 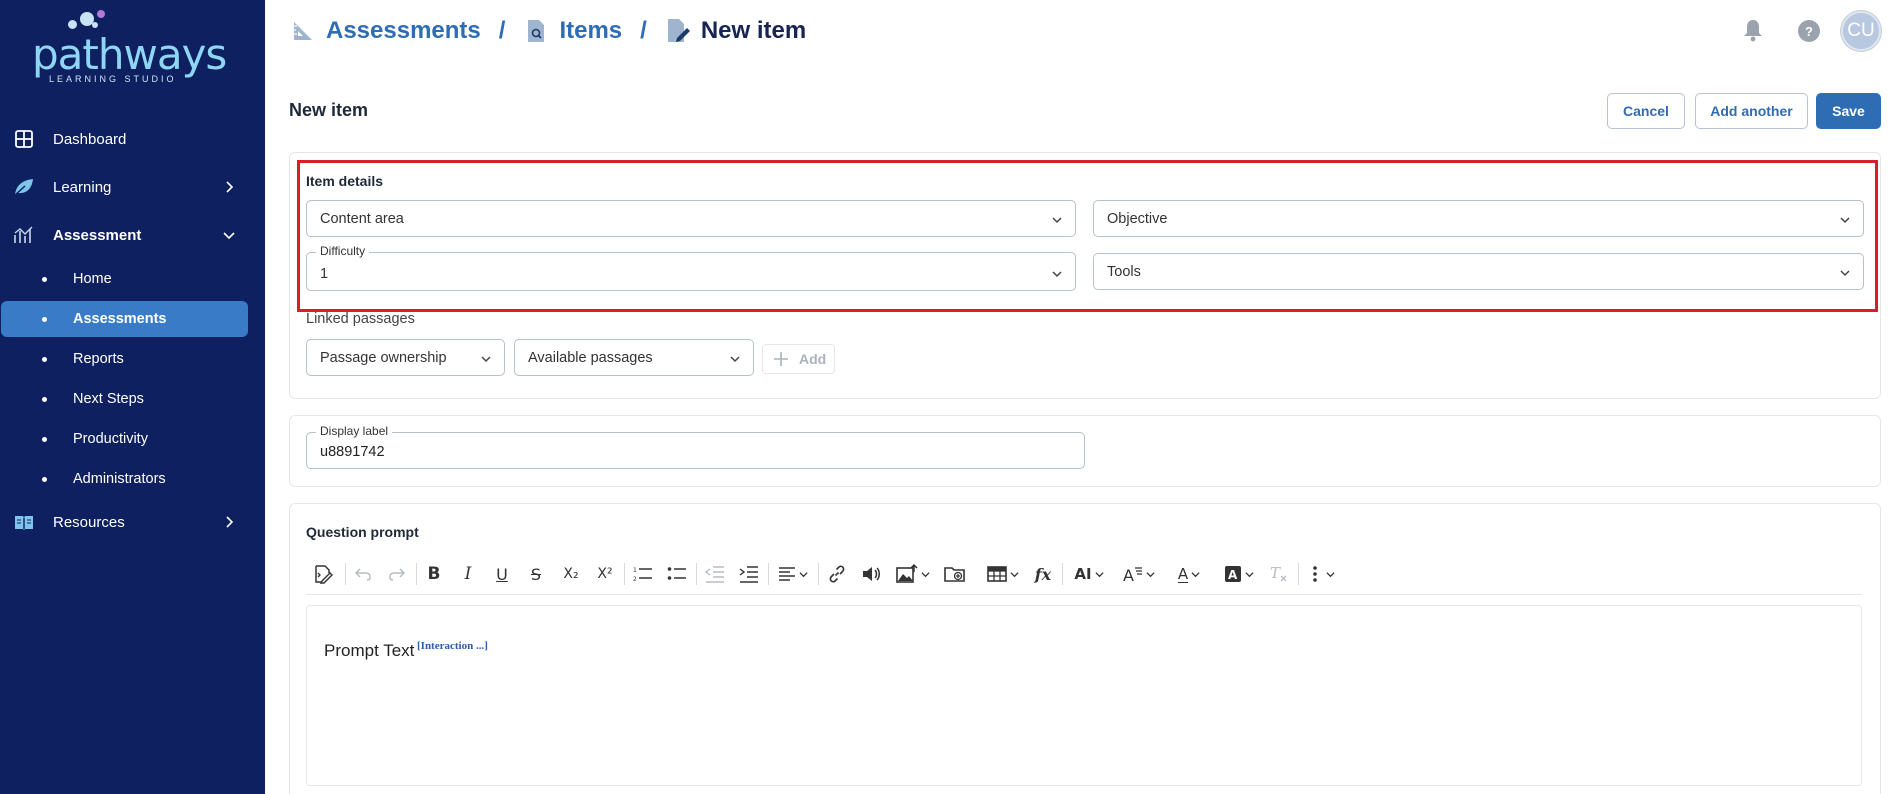 I want to click on source-edit-icon, so click(x=323, y=574).